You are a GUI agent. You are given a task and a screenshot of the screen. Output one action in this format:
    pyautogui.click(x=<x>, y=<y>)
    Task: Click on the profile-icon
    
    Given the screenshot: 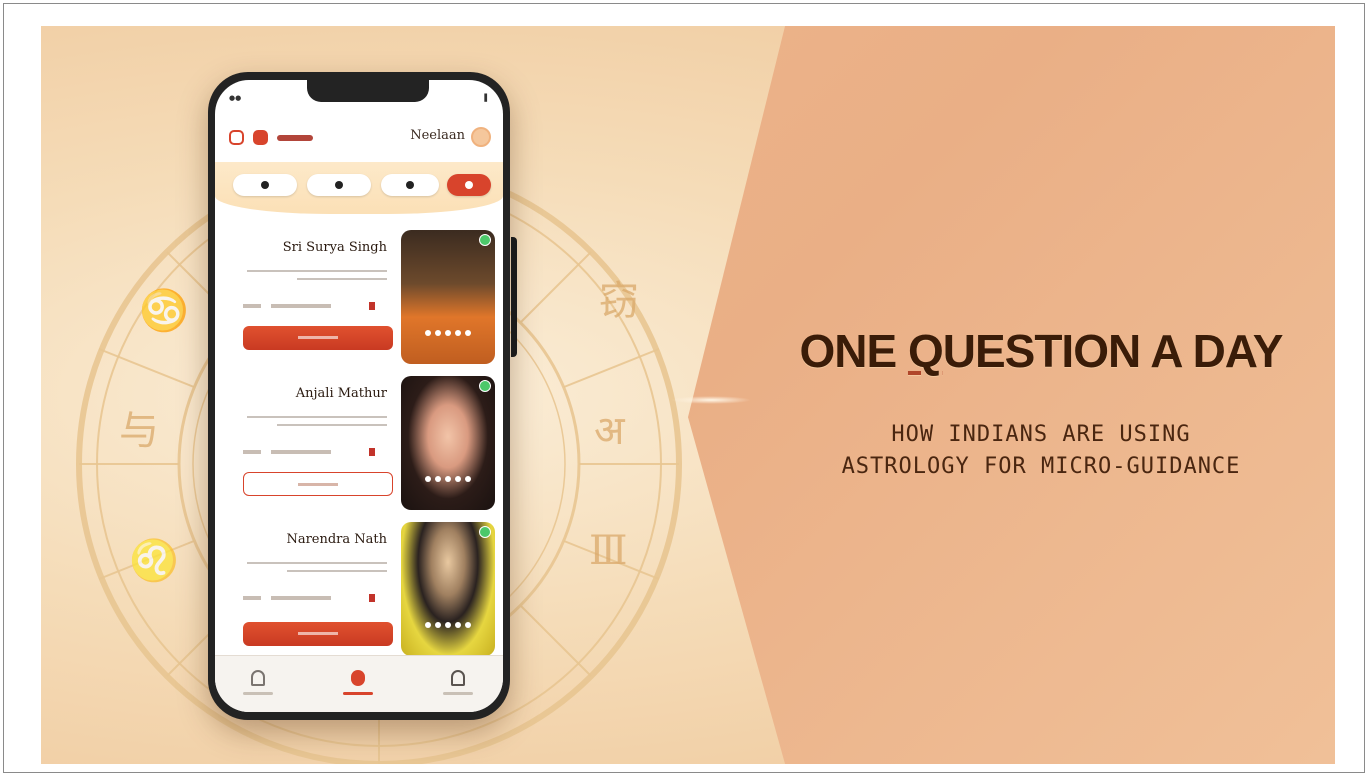 What is the action you would take?
    pyautogui.click(x=458, y=678)
    